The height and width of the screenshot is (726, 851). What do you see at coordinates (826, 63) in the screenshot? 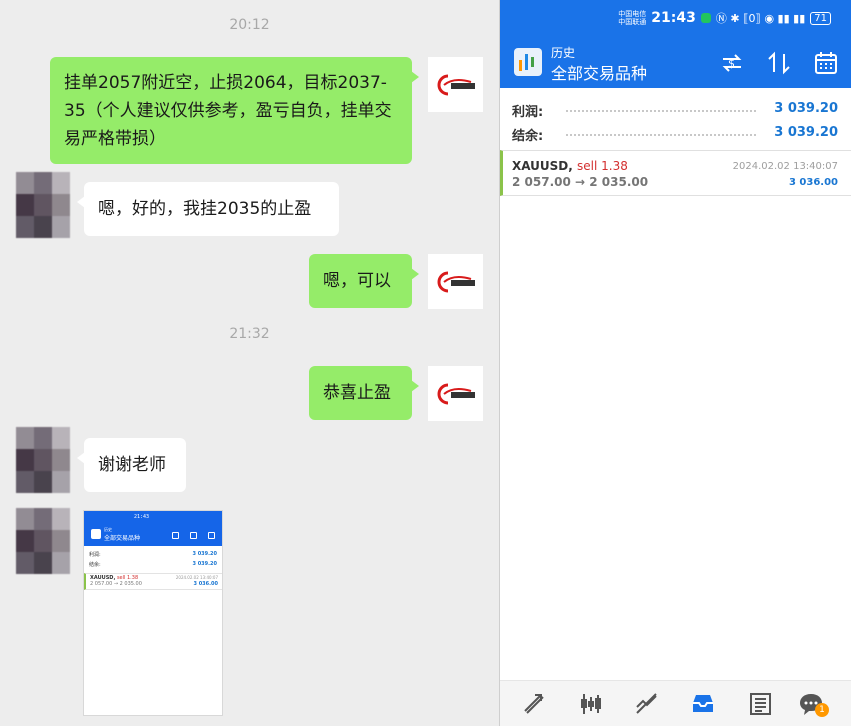
I see `calendar-icon` at bounding box center [826, 63].